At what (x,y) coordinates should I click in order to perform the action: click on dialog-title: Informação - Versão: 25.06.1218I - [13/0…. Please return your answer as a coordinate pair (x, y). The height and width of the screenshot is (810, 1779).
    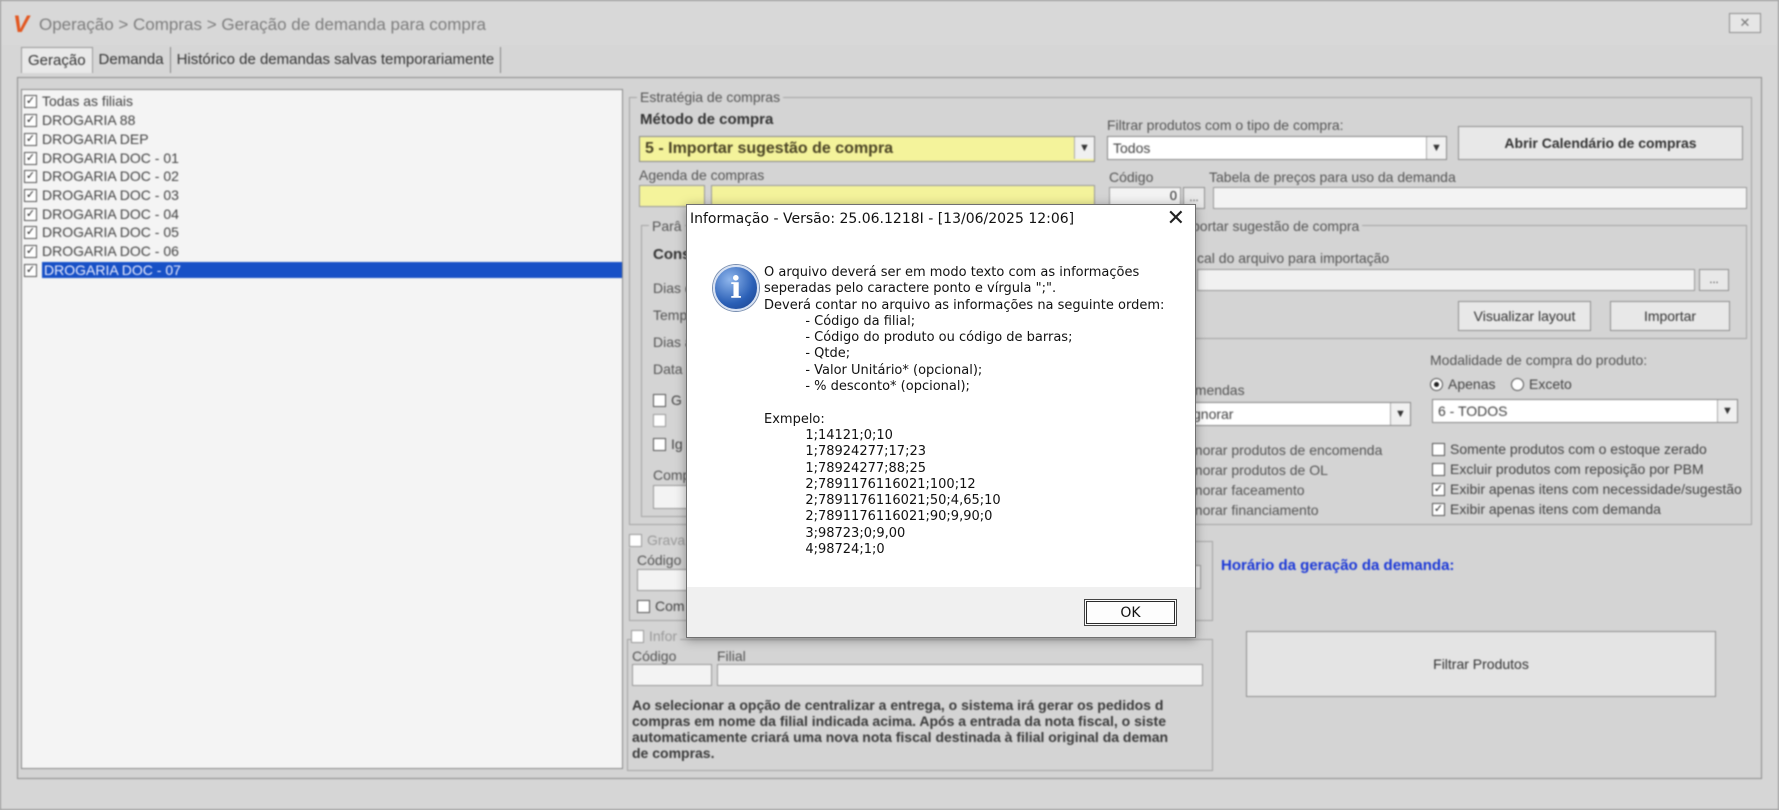
    Looking at the image, I should click on (882, 219).